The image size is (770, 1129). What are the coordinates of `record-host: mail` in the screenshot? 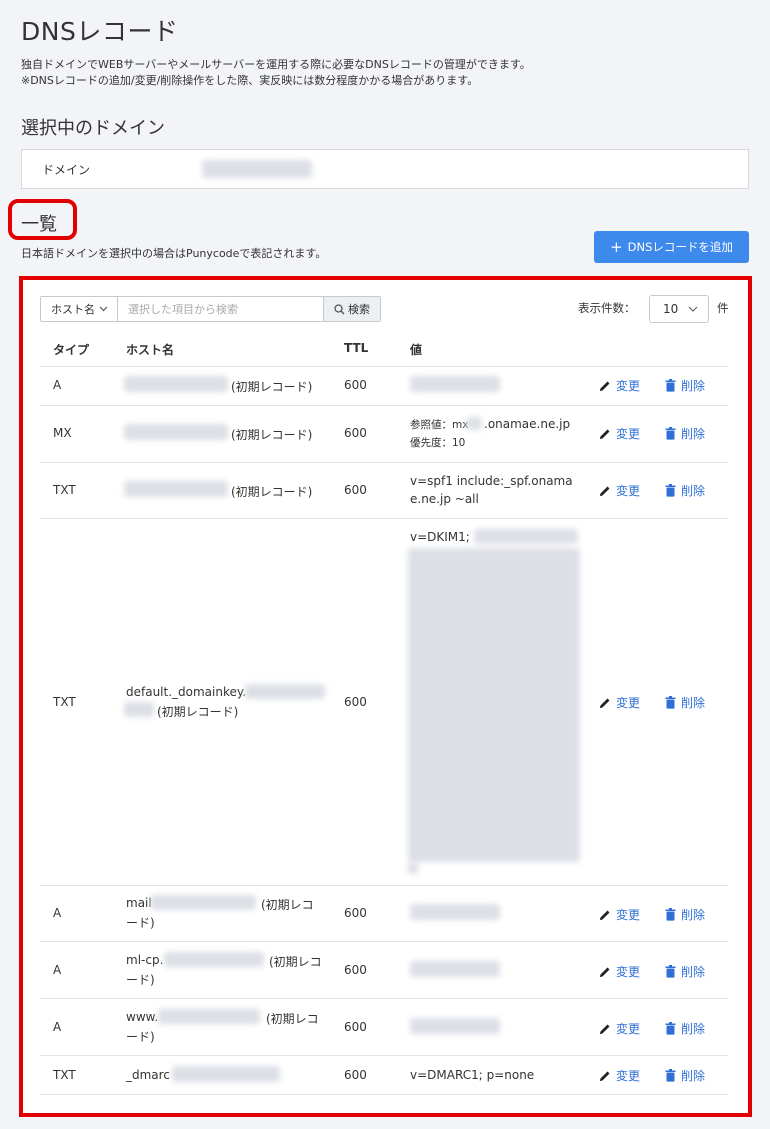 It's located at (139, 903).